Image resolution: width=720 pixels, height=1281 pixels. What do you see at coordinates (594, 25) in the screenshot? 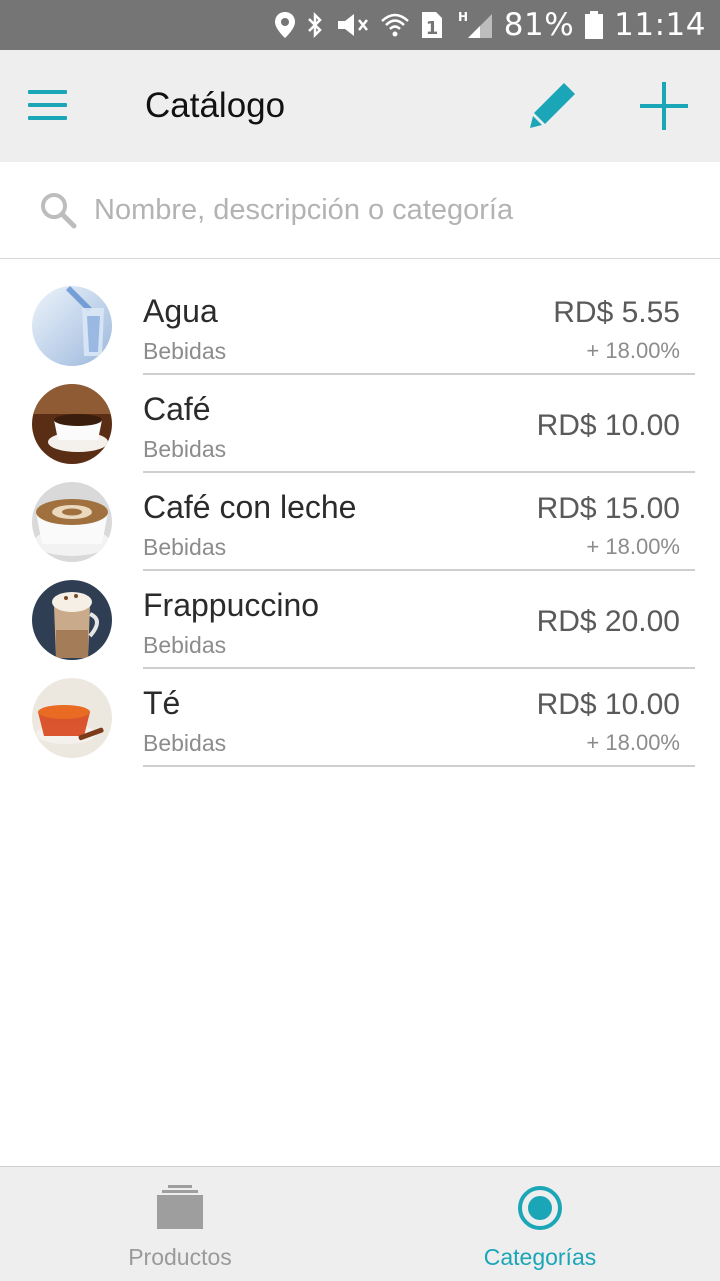
I see `battery-icon` at bounding box center [594, 25].